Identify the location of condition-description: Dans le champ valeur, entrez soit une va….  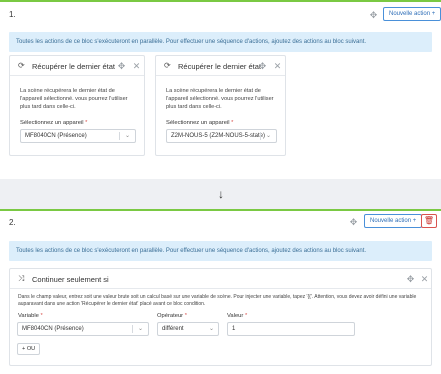
(217, 300).